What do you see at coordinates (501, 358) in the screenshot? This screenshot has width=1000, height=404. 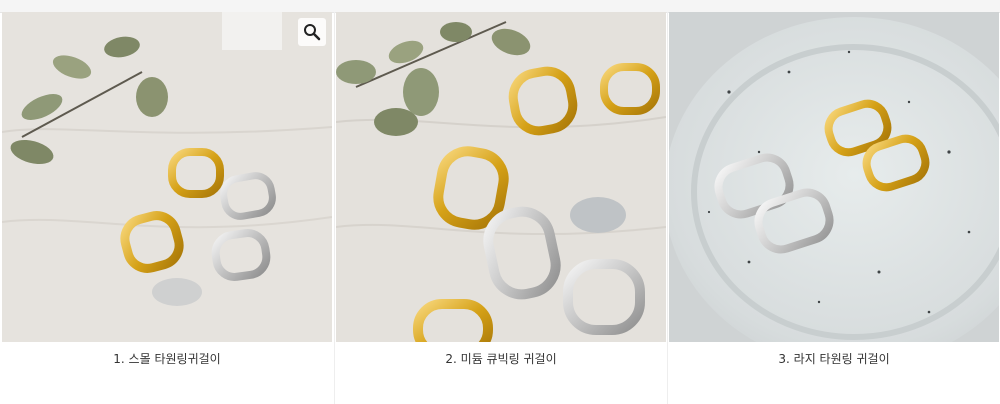 I see `product-caption: 2. 미듐 큐빅링 귀걸이` at bounding box center [501, 358].